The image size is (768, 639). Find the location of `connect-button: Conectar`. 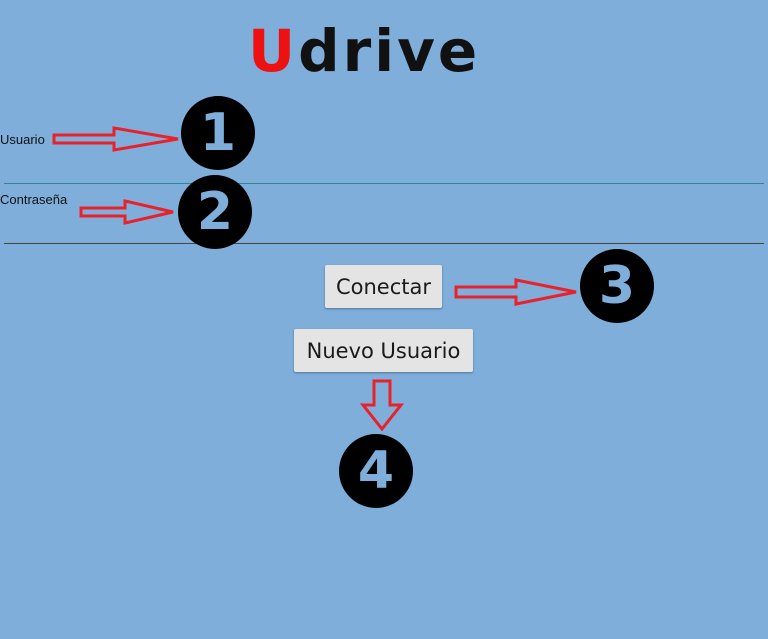

connect-button: Conectar is located at coordinates (383, 286).